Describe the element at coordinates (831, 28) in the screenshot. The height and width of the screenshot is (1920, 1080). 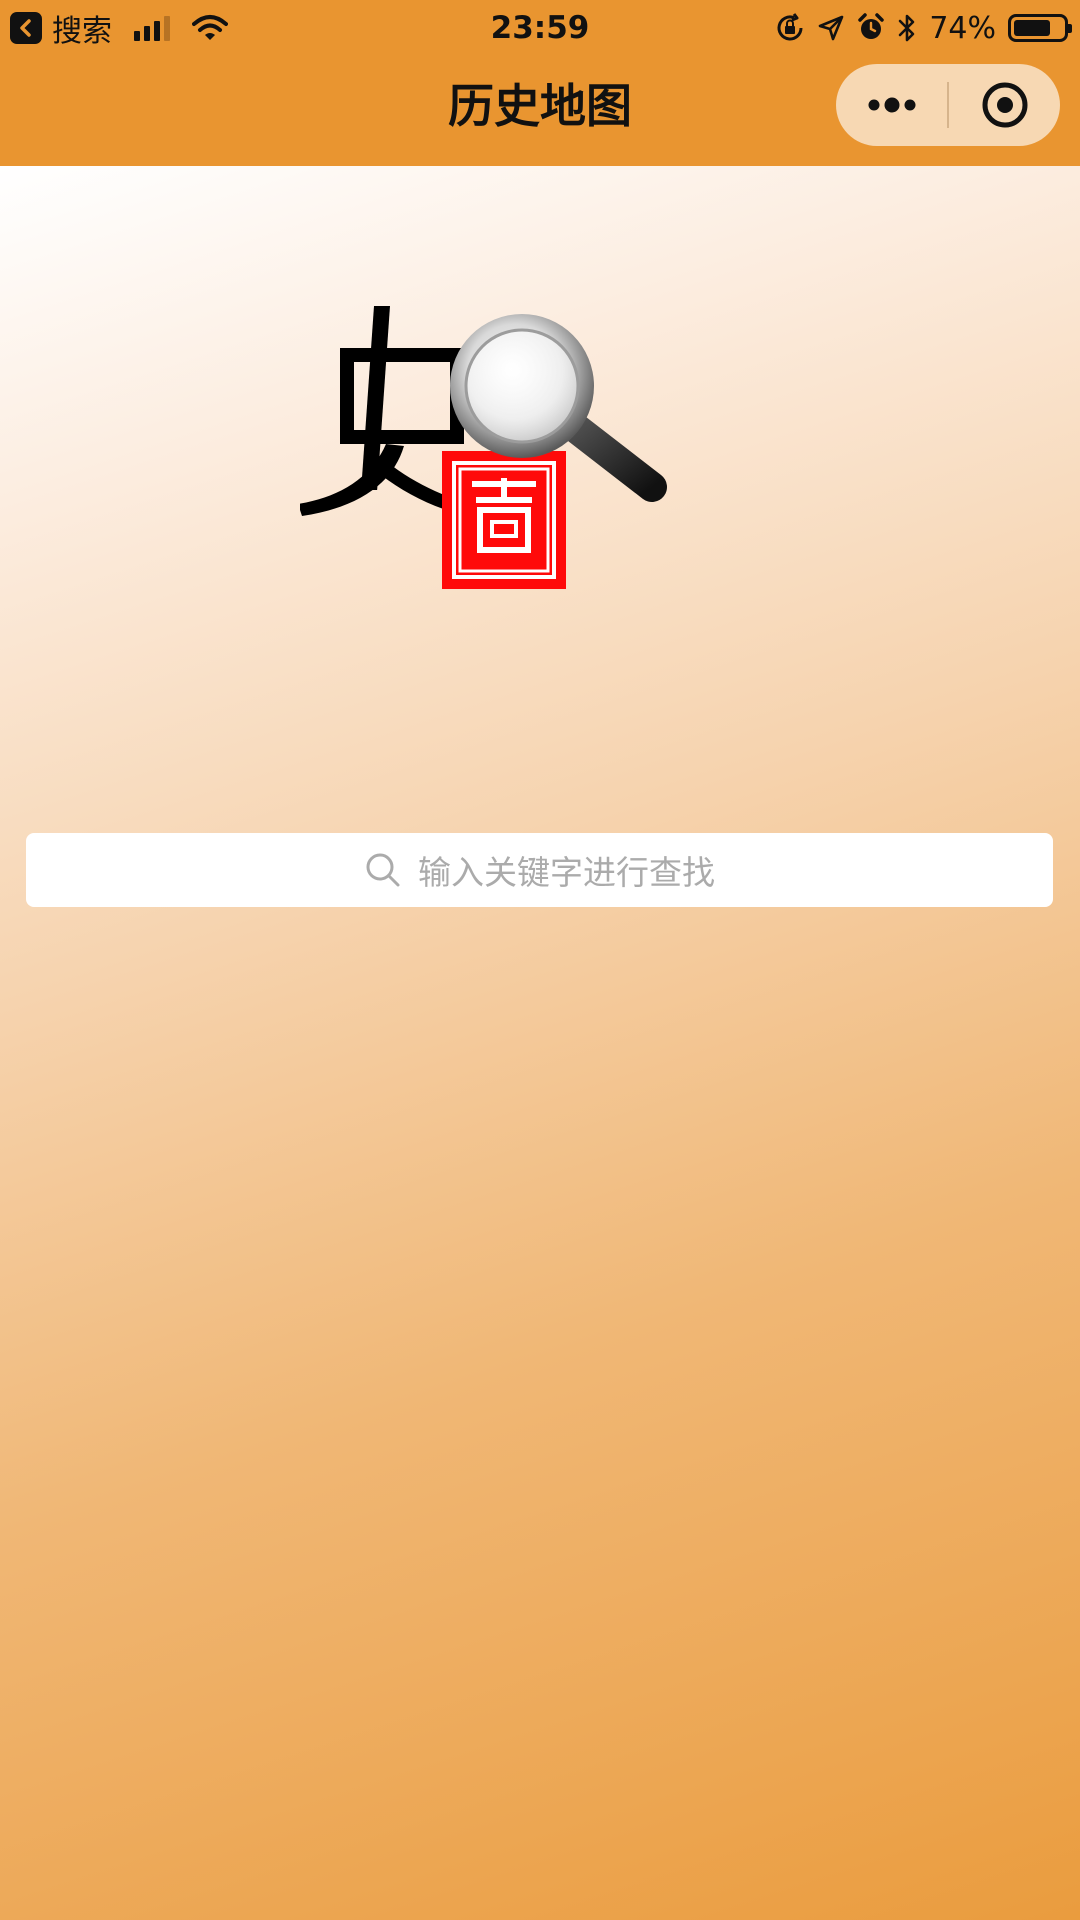
I see `location-arrow-icon` at that location.